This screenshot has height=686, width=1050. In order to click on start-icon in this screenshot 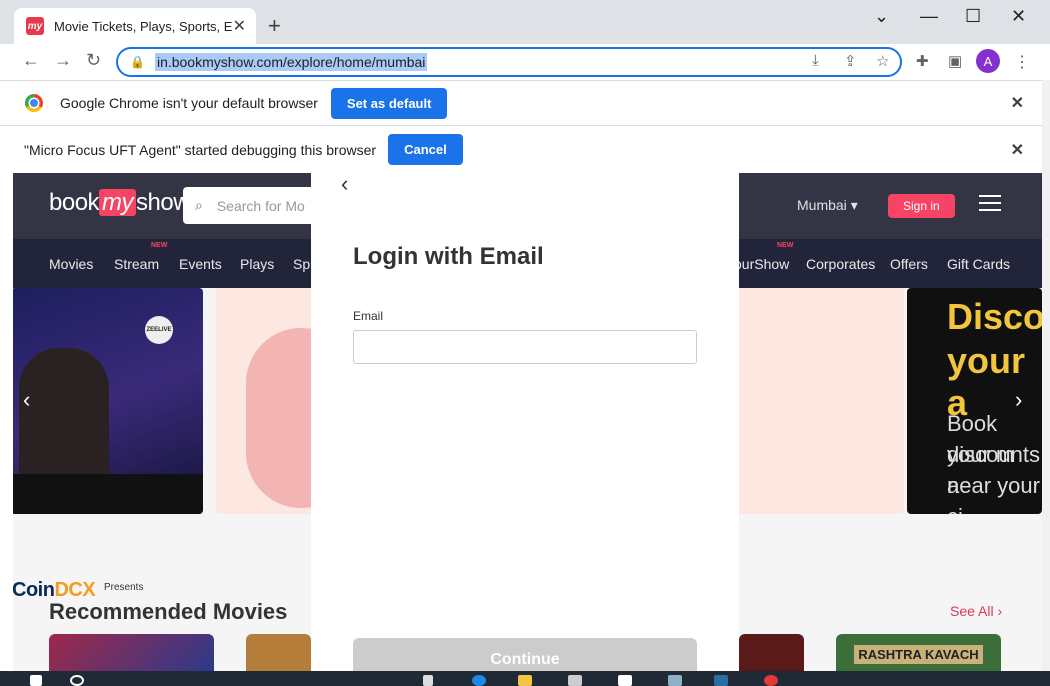, I will do `click(36, 680)`.